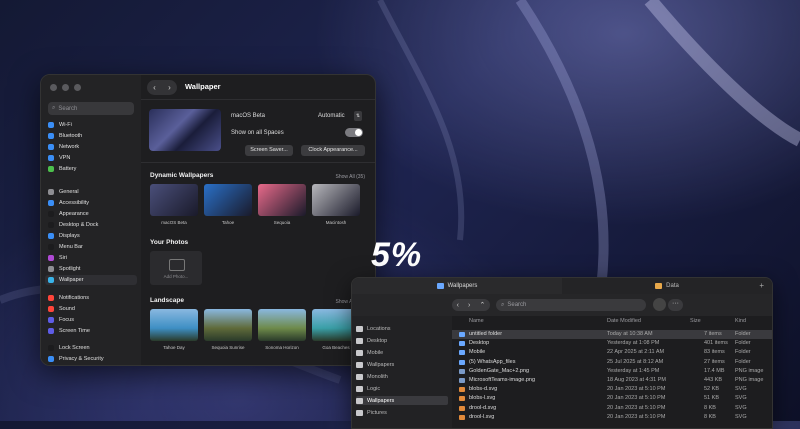 This screenshot has width=800, height=429. Describe the element at coordinates (761, 285) in the screenshot. I see `new-tab-plus-icon: +` at that location.